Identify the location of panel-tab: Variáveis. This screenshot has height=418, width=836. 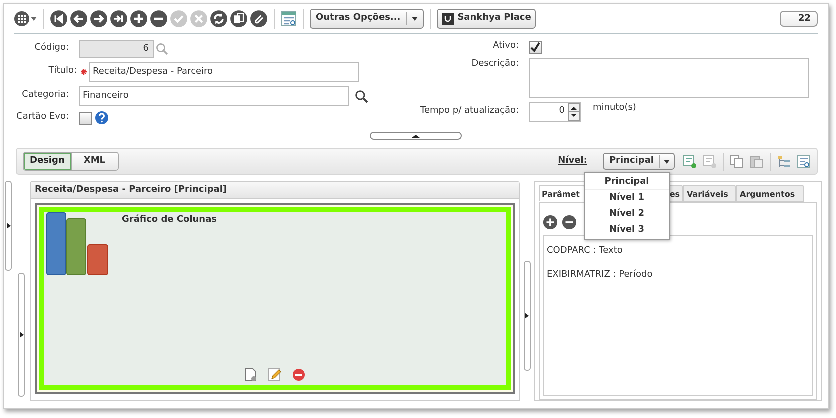
(709, 193).